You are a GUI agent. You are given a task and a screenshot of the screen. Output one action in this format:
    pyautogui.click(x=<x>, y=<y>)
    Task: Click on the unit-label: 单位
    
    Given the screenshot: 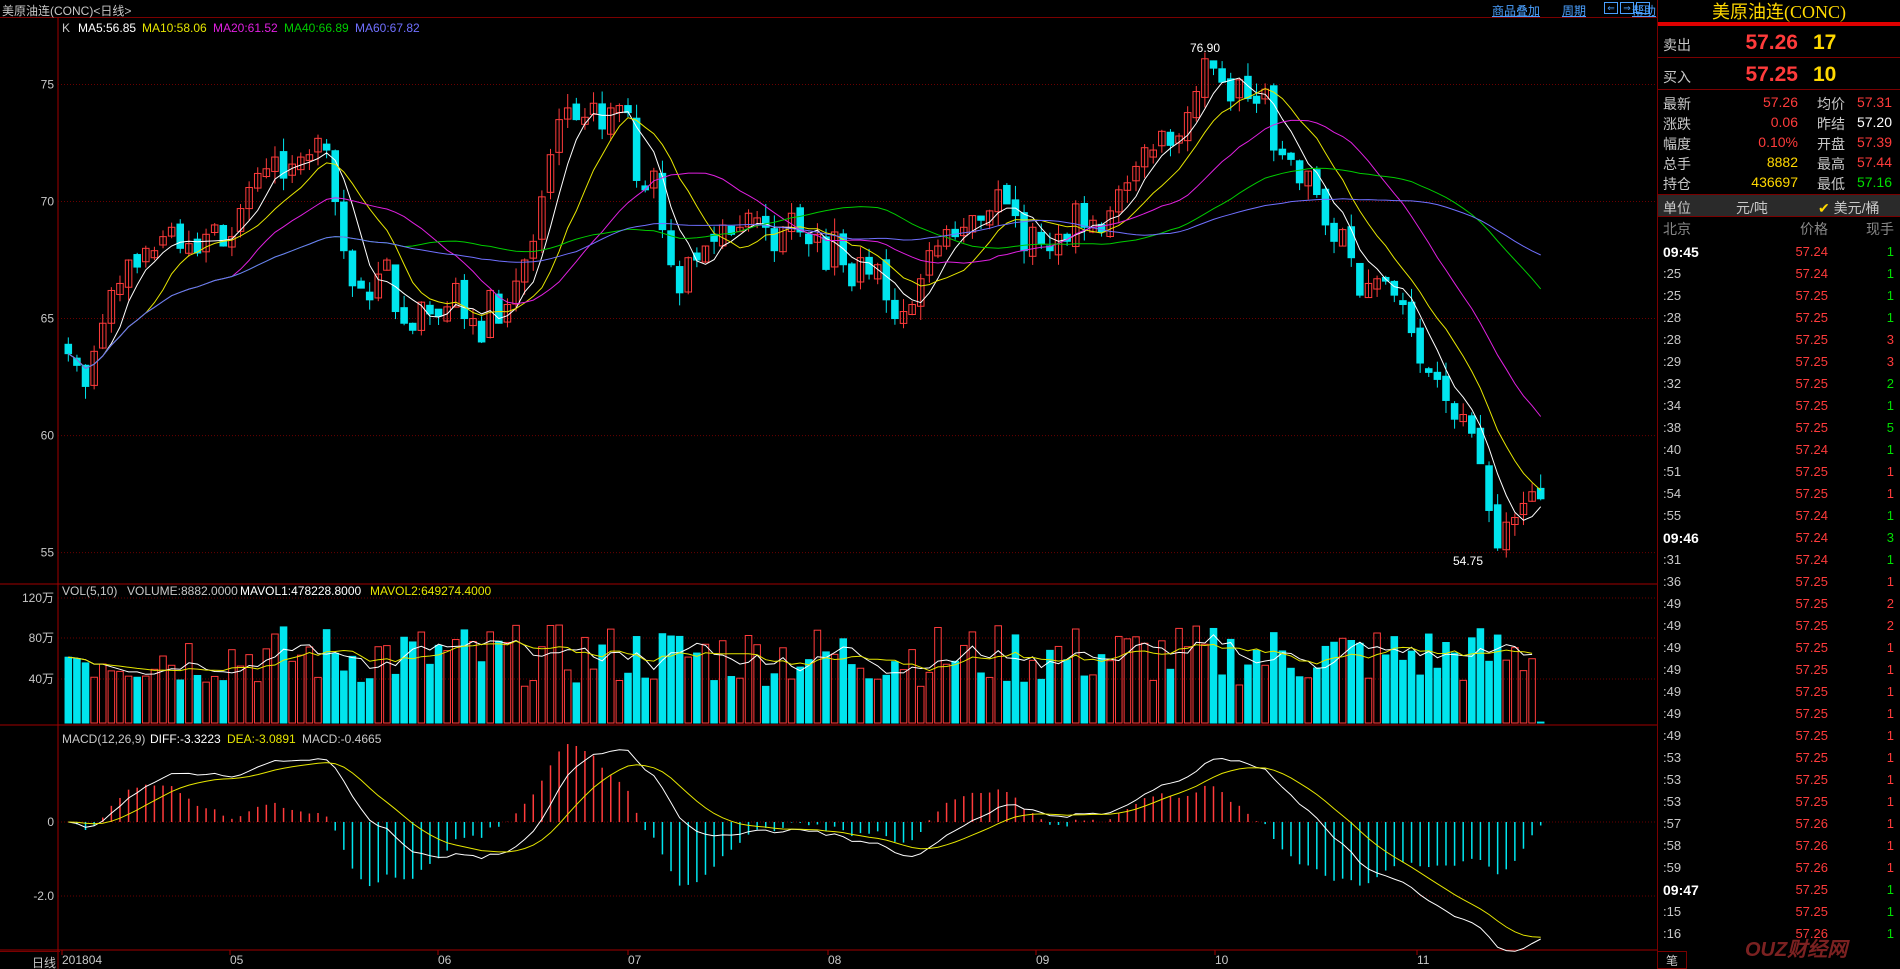 What is the action you would take?
    pyautogui.click(x=1677, y=208)
    